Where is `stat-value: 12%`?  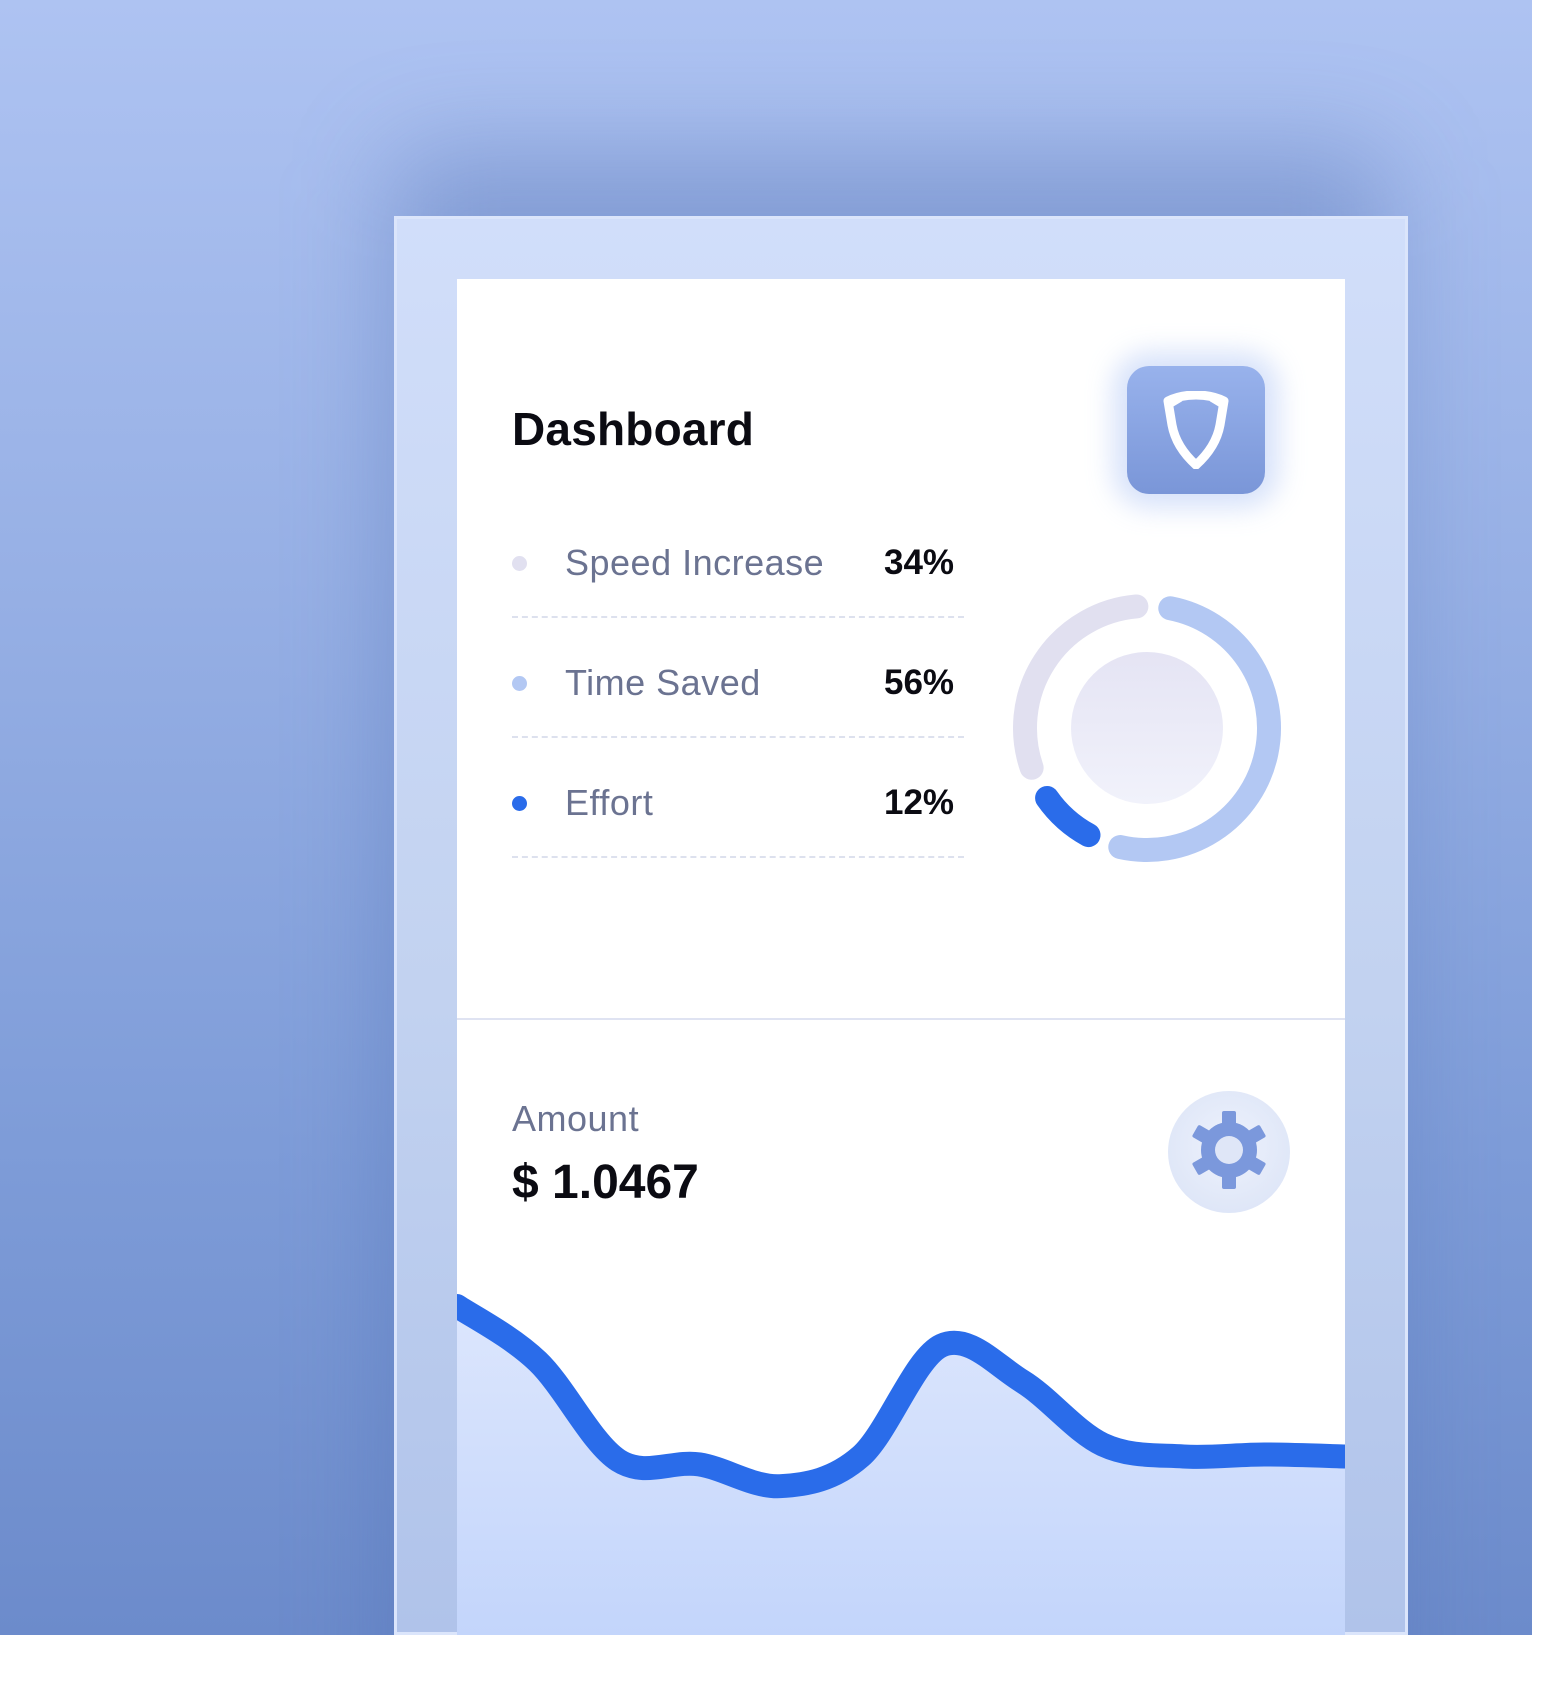 stat-value: 12% is located at coordinates (919, 802).